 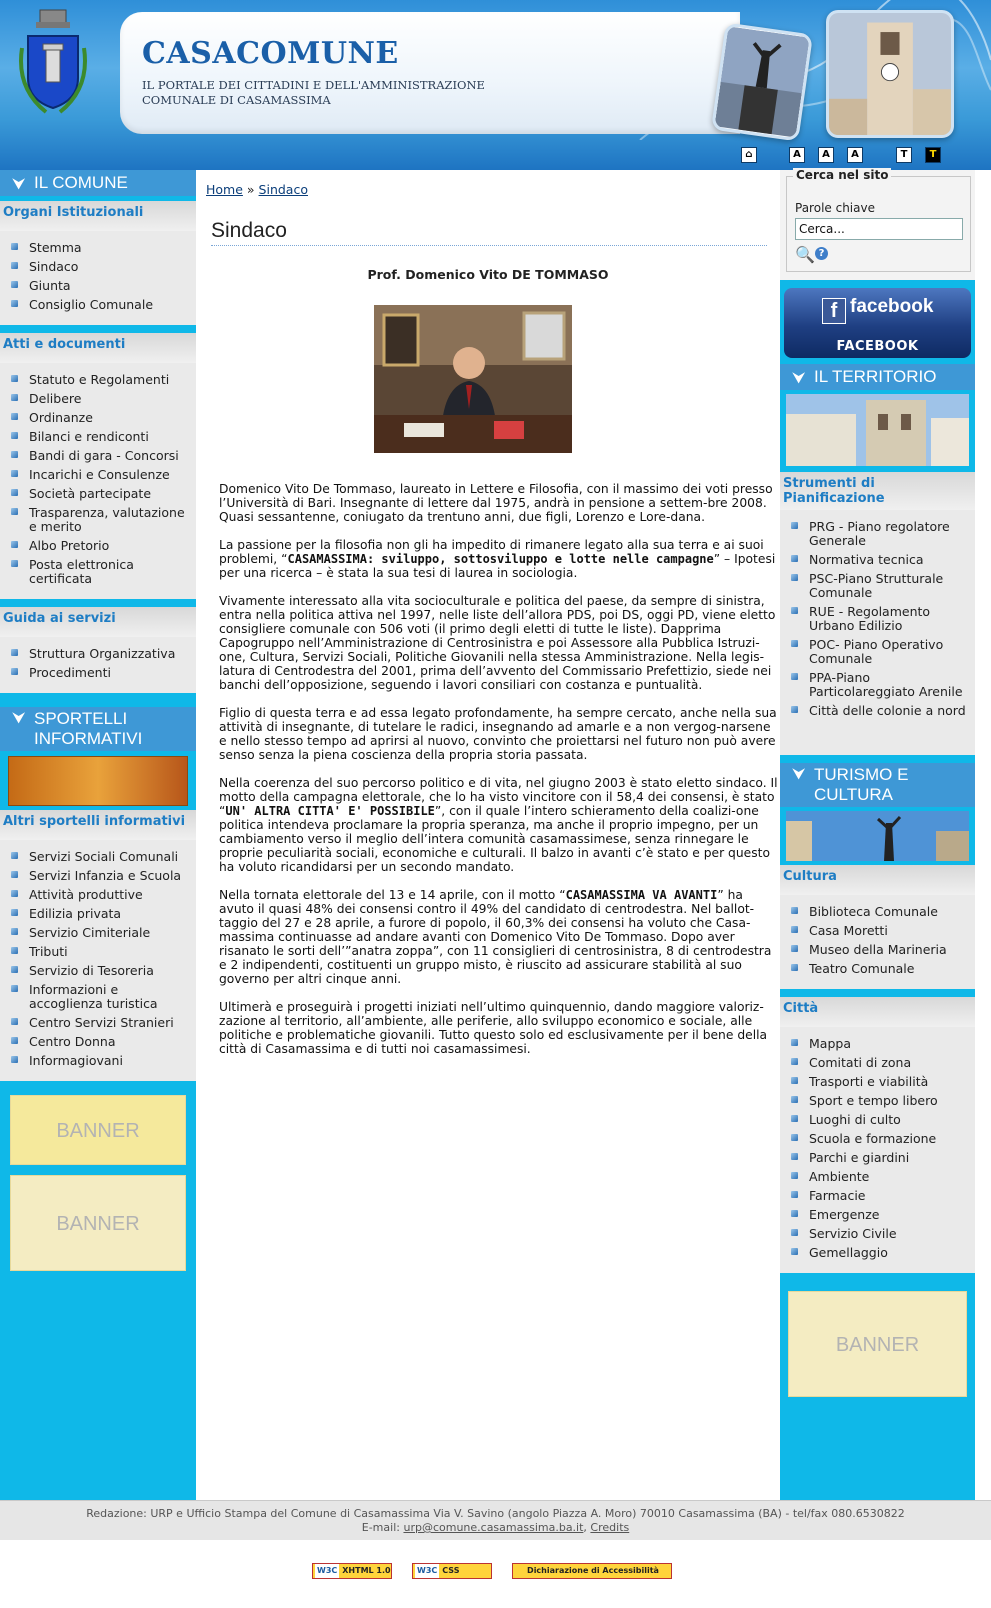 I want to click on sidebar-item-psc: PSC-Piano Strutturale Comunale, so click(x=877, y=586).